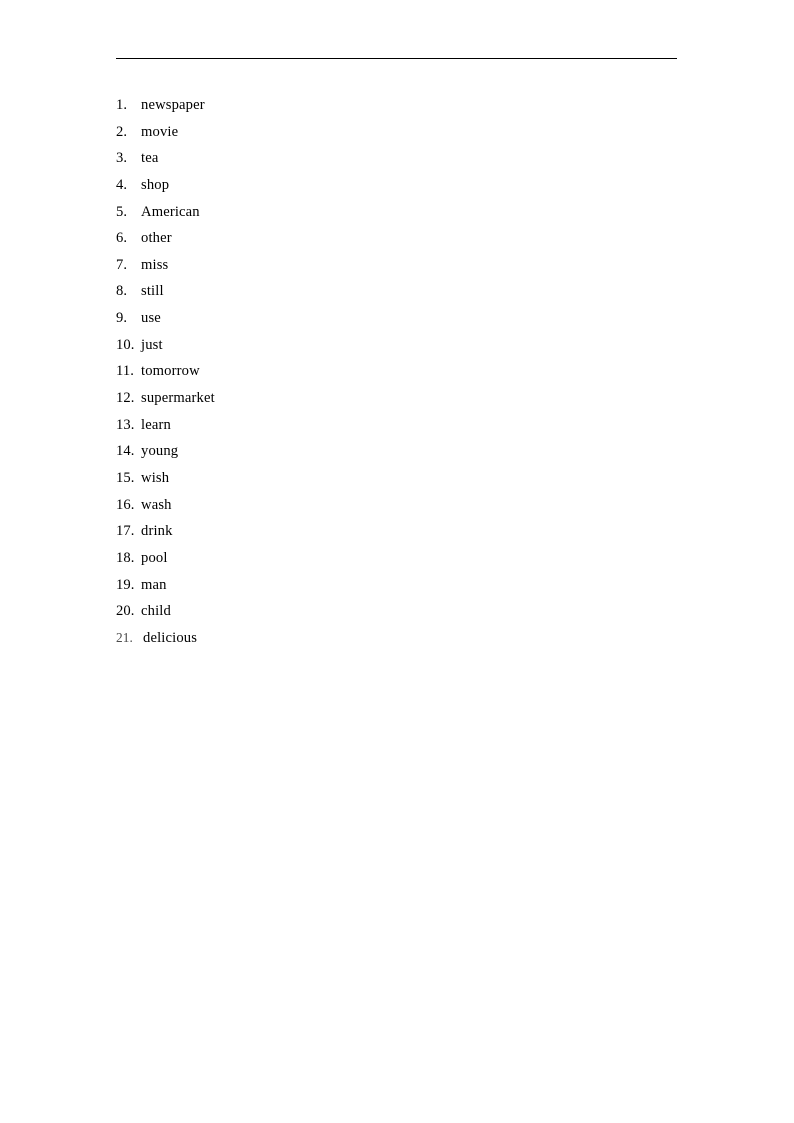 This screenshot has height=1123, width=794. What do you see at coordinates (122, 291) in the screenshot?
I see `word-list-item-number: 8.` at bounding box center [122, 291].